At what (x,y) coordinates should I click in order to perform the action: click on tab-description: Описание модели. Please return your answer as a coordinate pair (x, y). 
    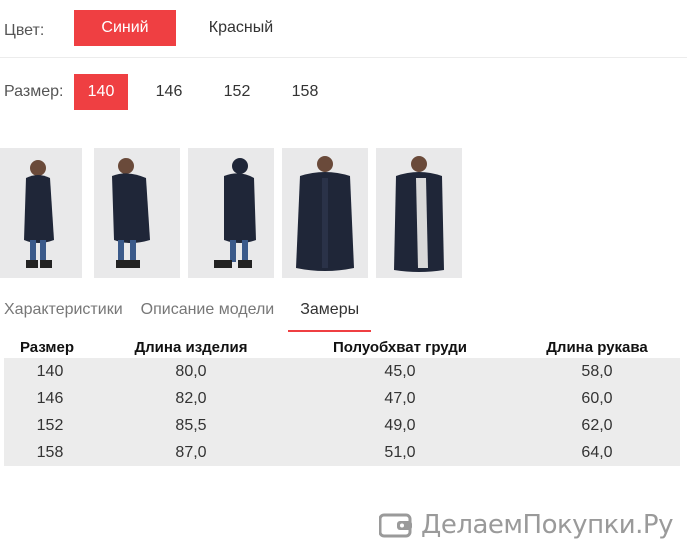
    Looking at the image, I should click on (208, 311).